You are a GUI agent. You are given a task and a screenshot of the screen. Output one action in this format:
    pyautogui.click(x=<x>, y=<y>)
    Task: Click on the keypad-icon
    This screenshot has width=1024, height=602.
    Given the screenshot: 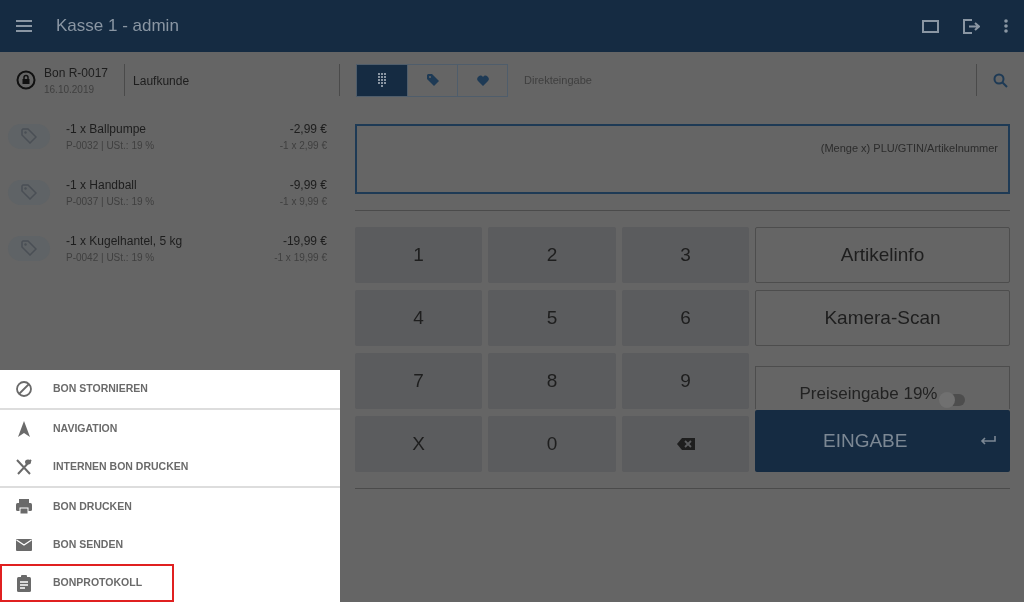 What is the action you would take?
    pyautogui.click(x=382, y=80)
    